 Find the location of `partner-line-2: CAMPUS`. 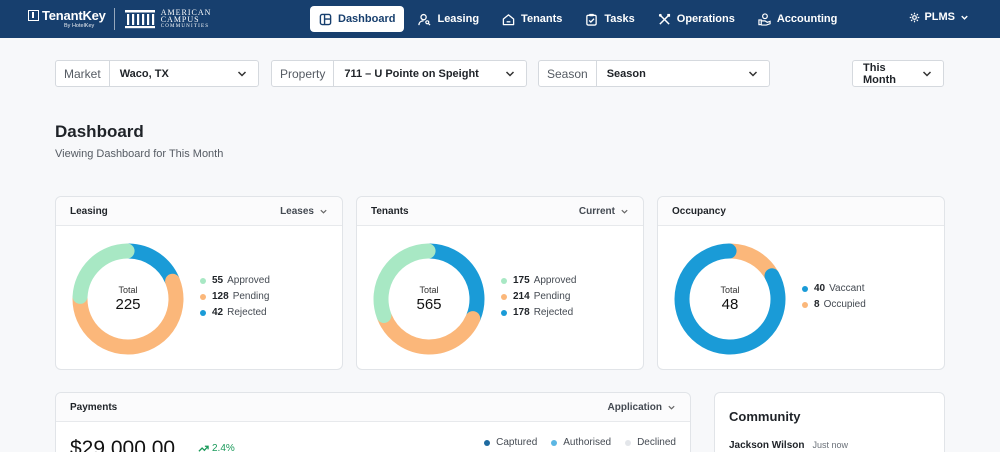

partner-line-2: CAMPUS is located at coordinates (180, 19).